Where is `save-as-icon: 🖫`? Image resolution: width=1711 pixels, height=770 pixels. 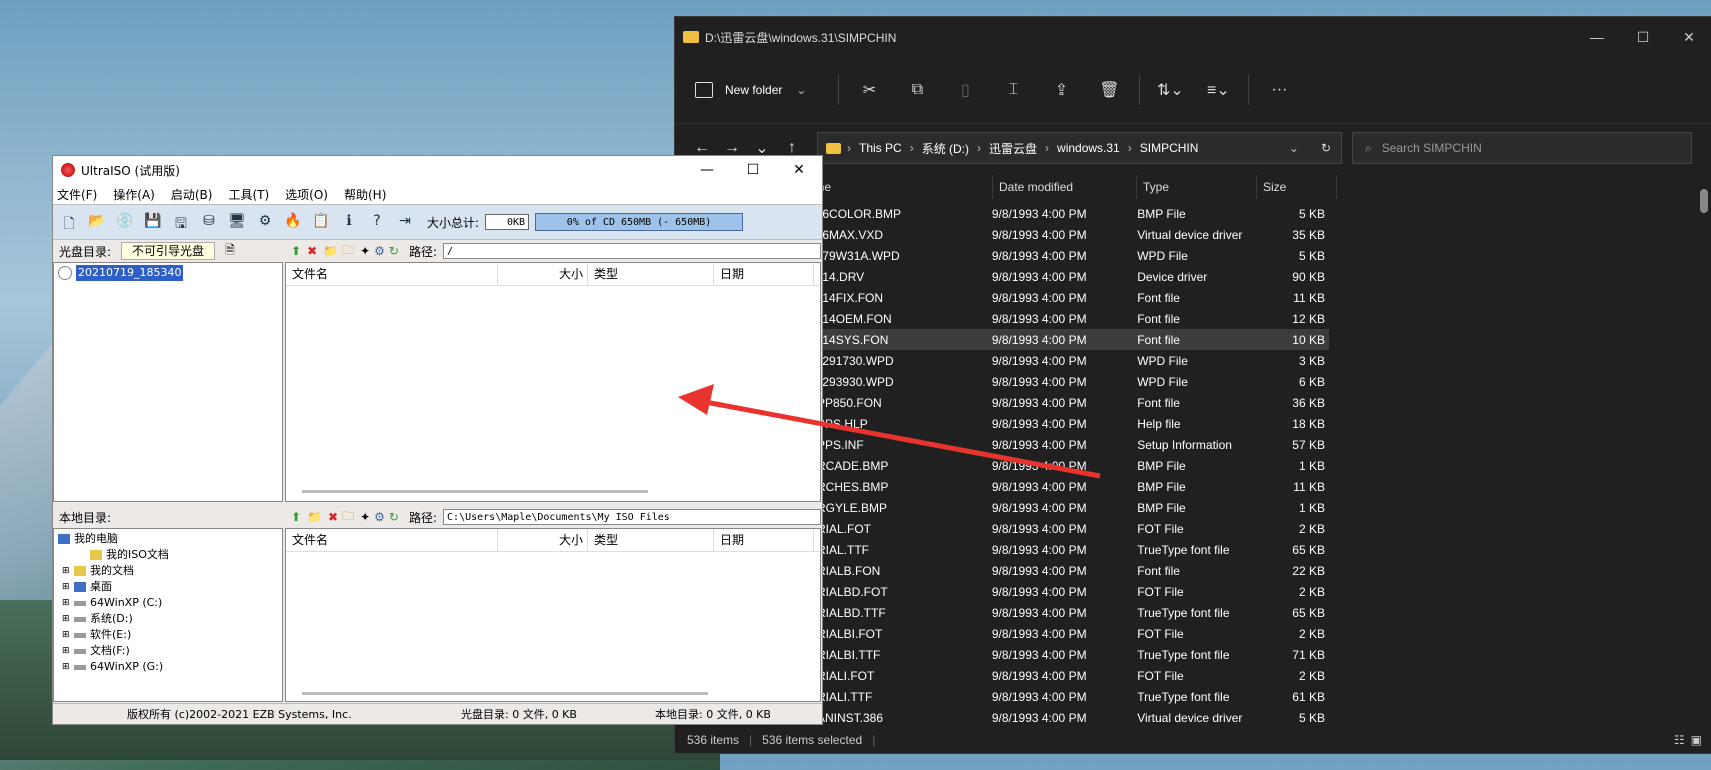
save-as-icon: 🖫 is located at coordinates (181, 222).